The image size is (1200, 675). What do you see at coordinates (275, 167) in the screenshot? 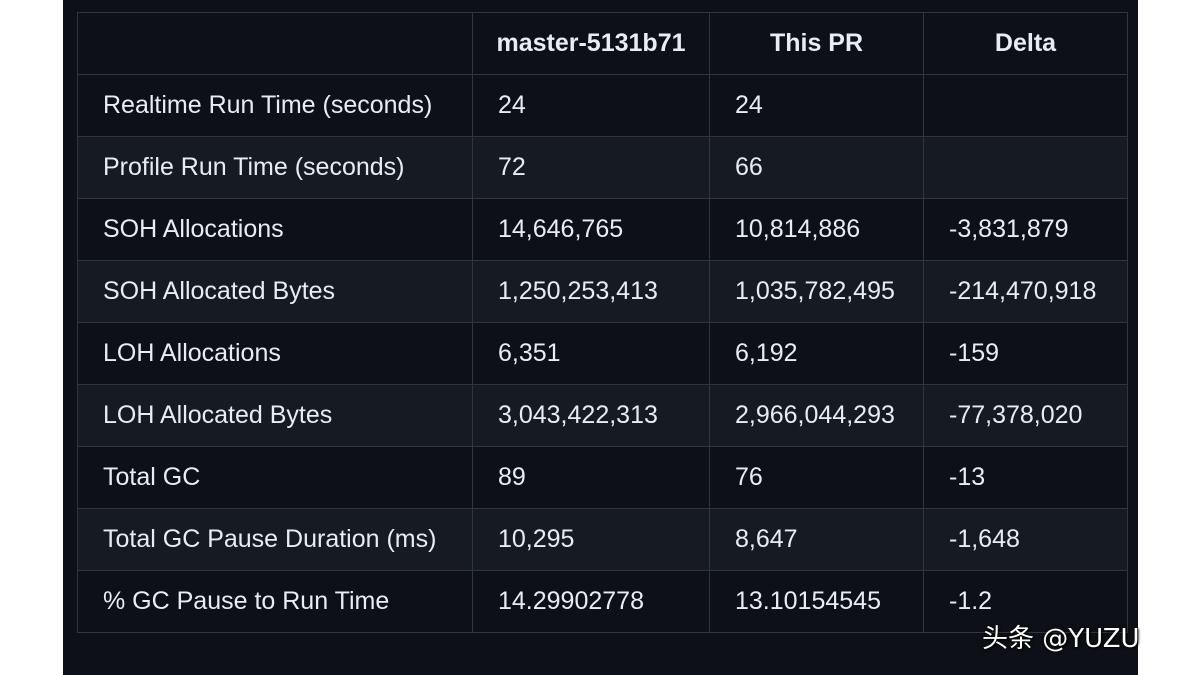
I see `metric-cell: Profile Run Time (seconds)` at bounding box center [275, 167].